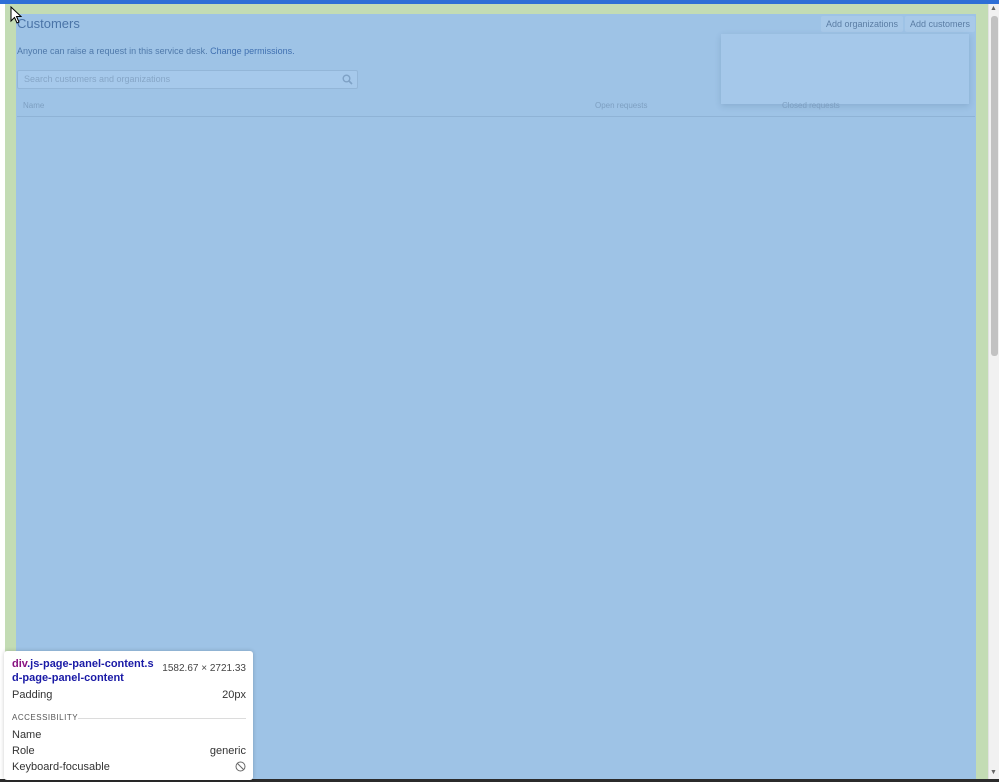  What do you see at coordinates (227, 751) in the screenshot?
I see `role-value: generic` at bounding box center [227, 751].